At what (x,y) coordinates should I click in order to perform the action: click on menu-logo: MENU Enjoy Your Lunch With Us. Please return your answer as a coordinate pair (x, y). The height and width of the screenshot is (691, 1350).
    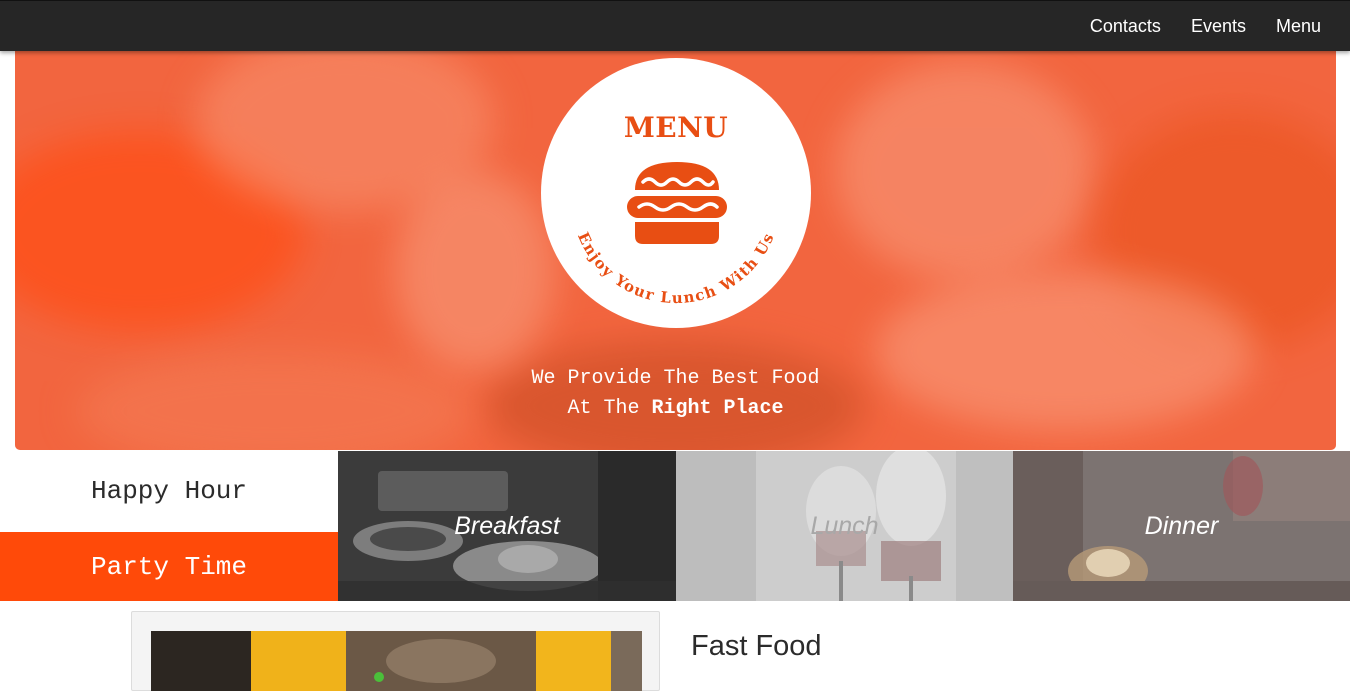
    Looking at the image, I should click on (676, 193).